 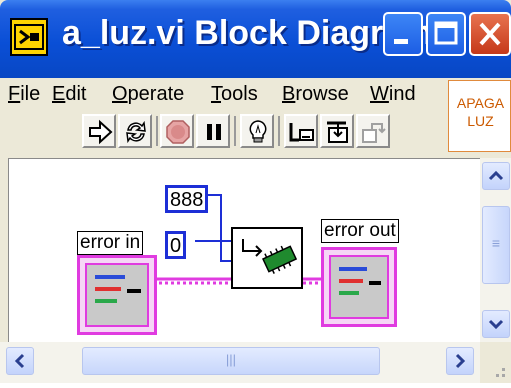 I want to click on minimize-button, so click(x=403, y=34).